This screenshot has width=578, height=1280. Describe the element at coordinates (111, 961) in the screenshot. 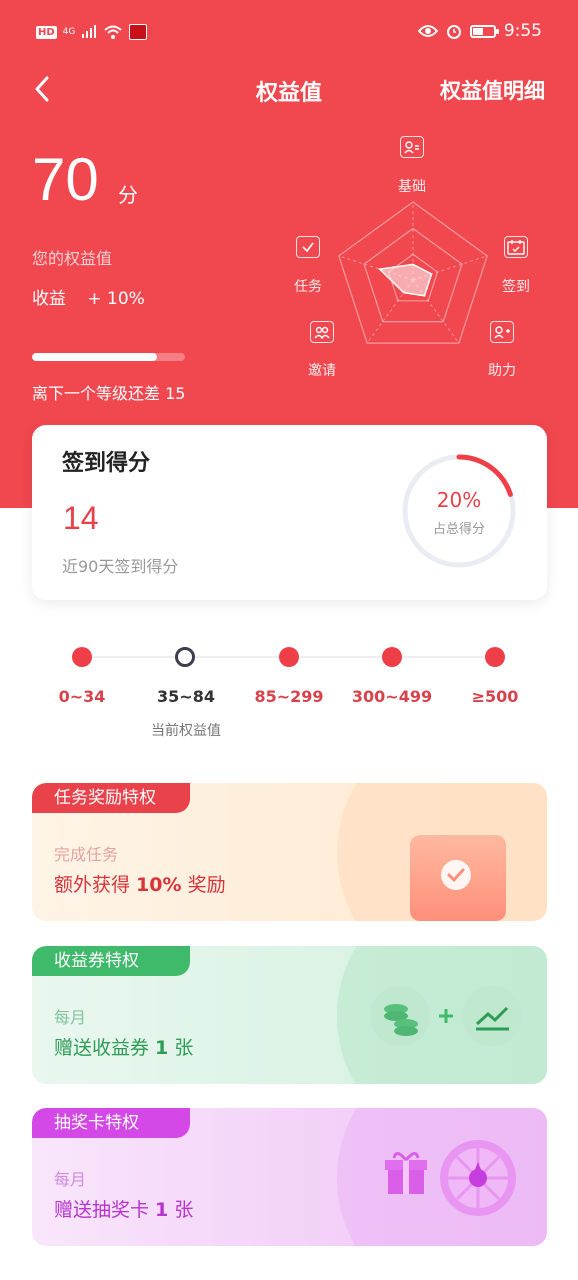

I see `privilege-tag: 收益券特权` at that location.